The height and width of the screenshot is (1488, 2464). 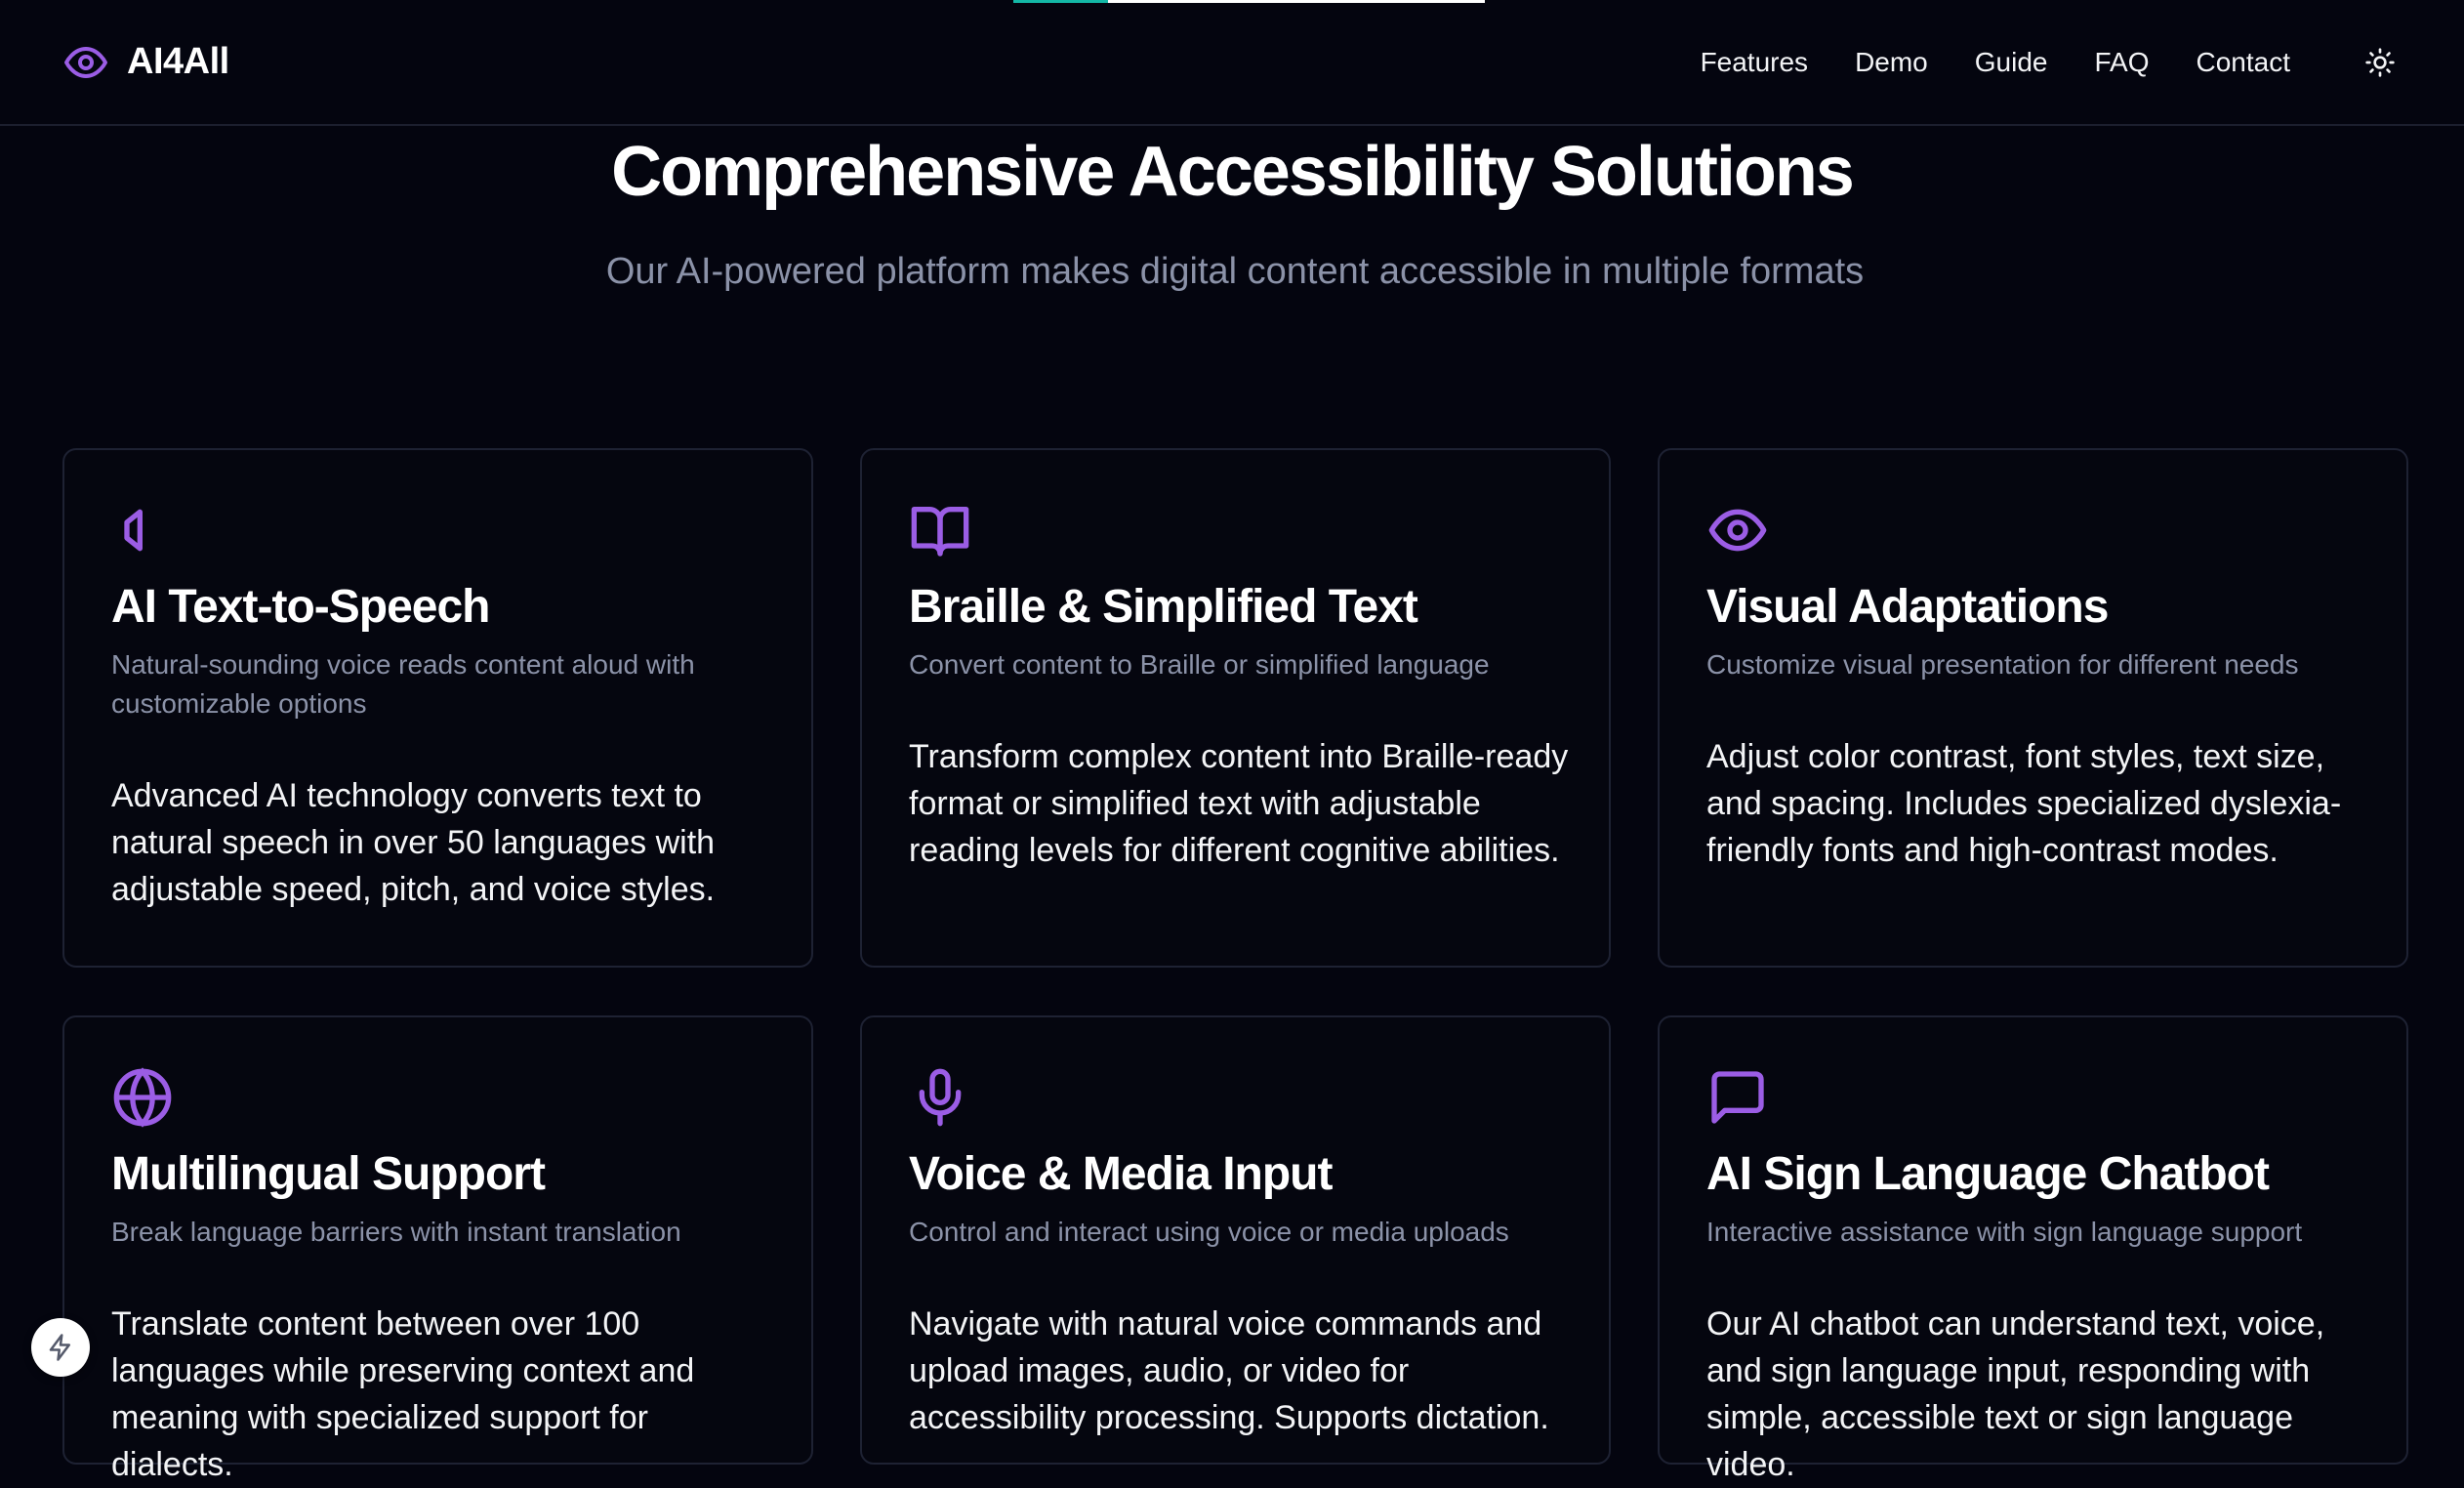 I want to click on message-square-icon, so click(x=1737, y=1097).